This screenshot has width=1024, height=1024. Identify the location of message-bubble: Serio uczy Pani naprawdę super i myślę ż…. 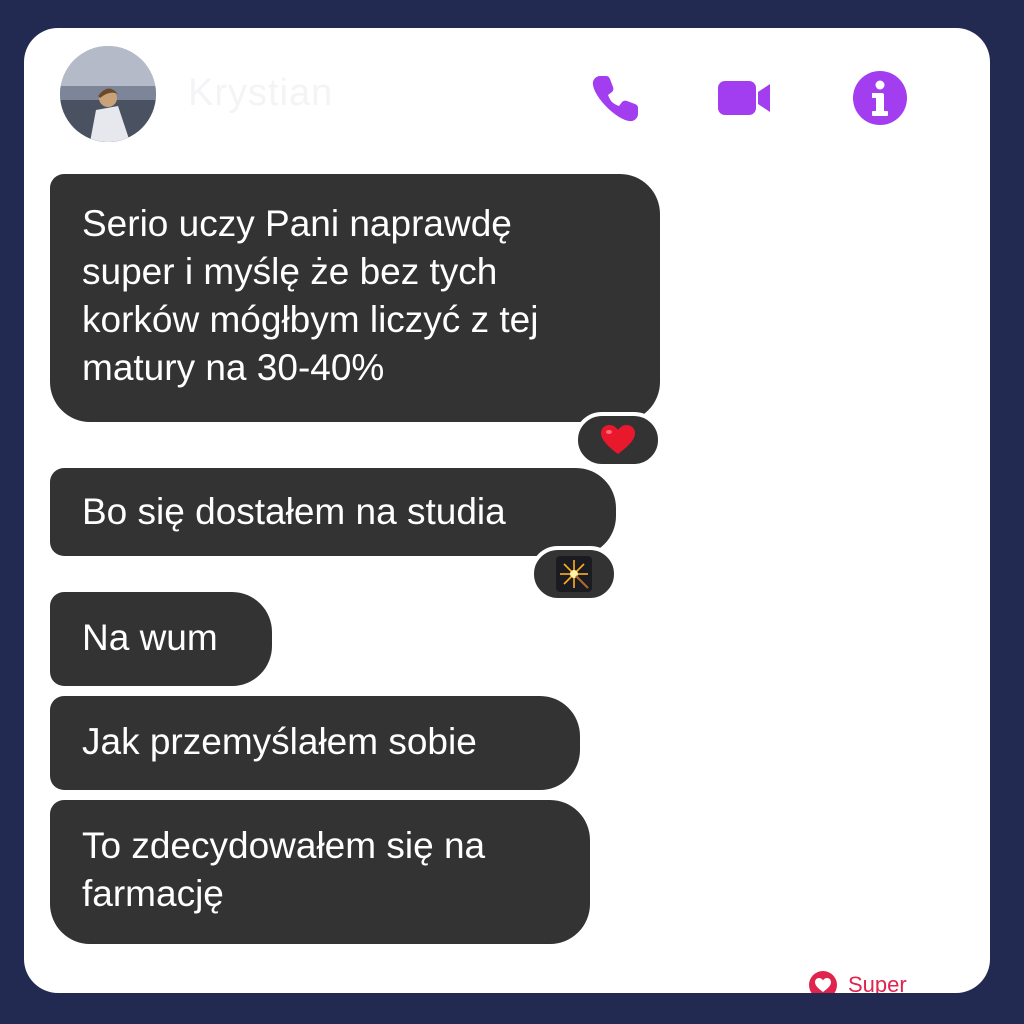
(355, 298).